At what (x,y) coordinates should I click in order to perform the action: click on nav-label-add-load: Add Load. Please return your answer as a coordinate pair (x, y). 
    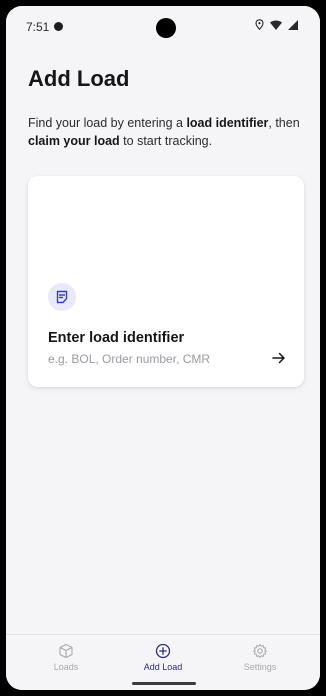
    Looking at the image, I should click on (163, 667).